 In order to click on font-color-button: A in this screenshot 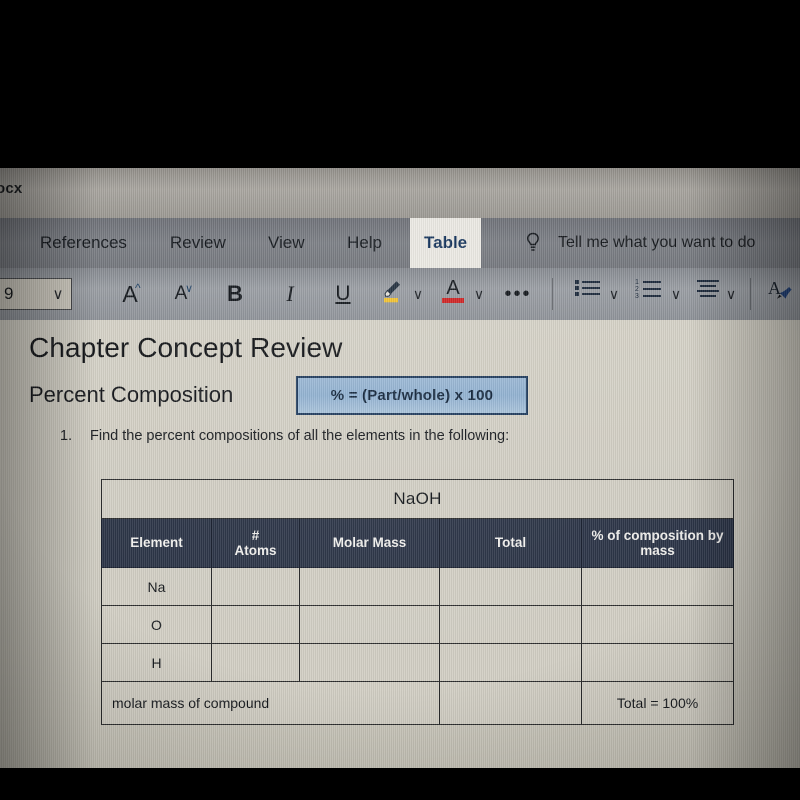, I will do `click(453, 294)`.